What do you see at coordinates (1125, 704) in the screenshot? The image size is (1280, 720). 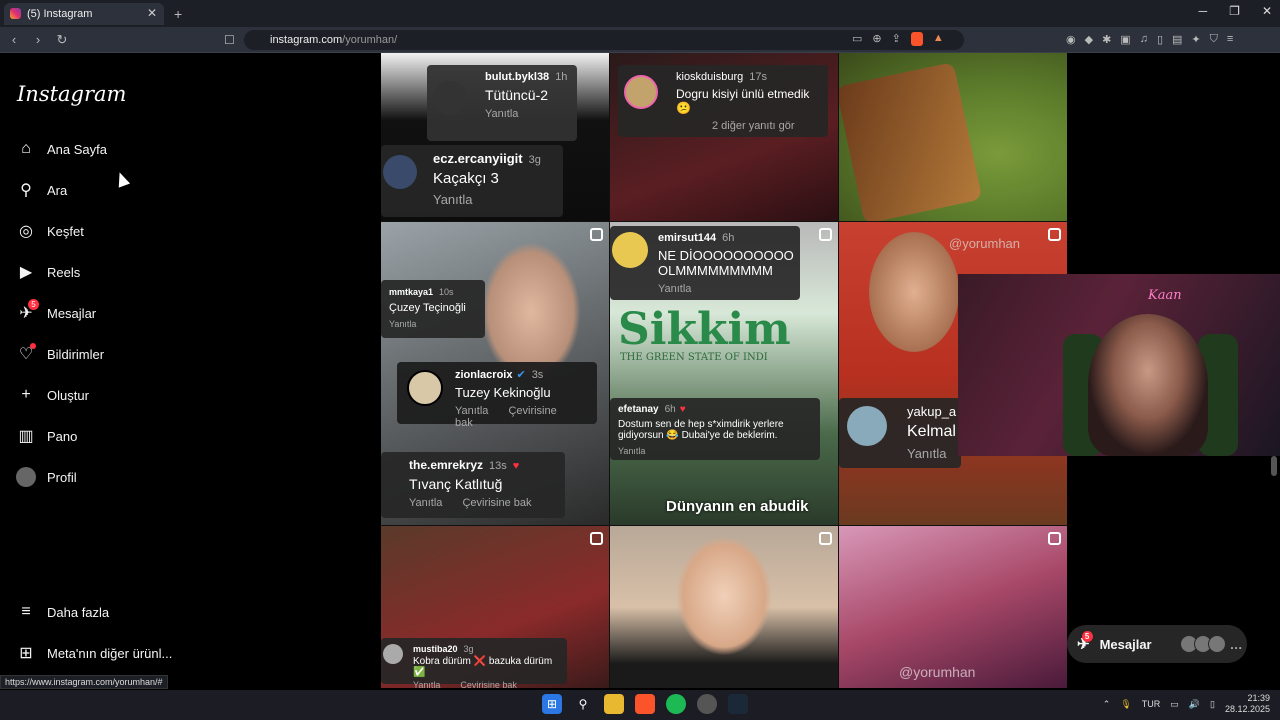 I see `microphone-icon: 🎙` at bounding box center [1125, 704].